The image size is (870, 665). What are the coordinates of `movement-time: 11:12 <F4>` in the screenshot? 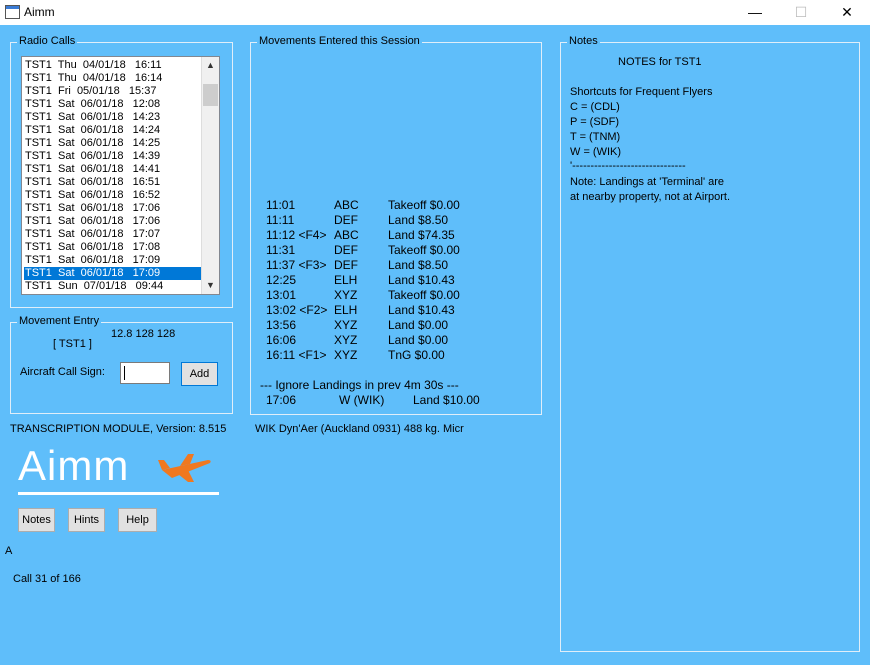 It's located at (296, 235).